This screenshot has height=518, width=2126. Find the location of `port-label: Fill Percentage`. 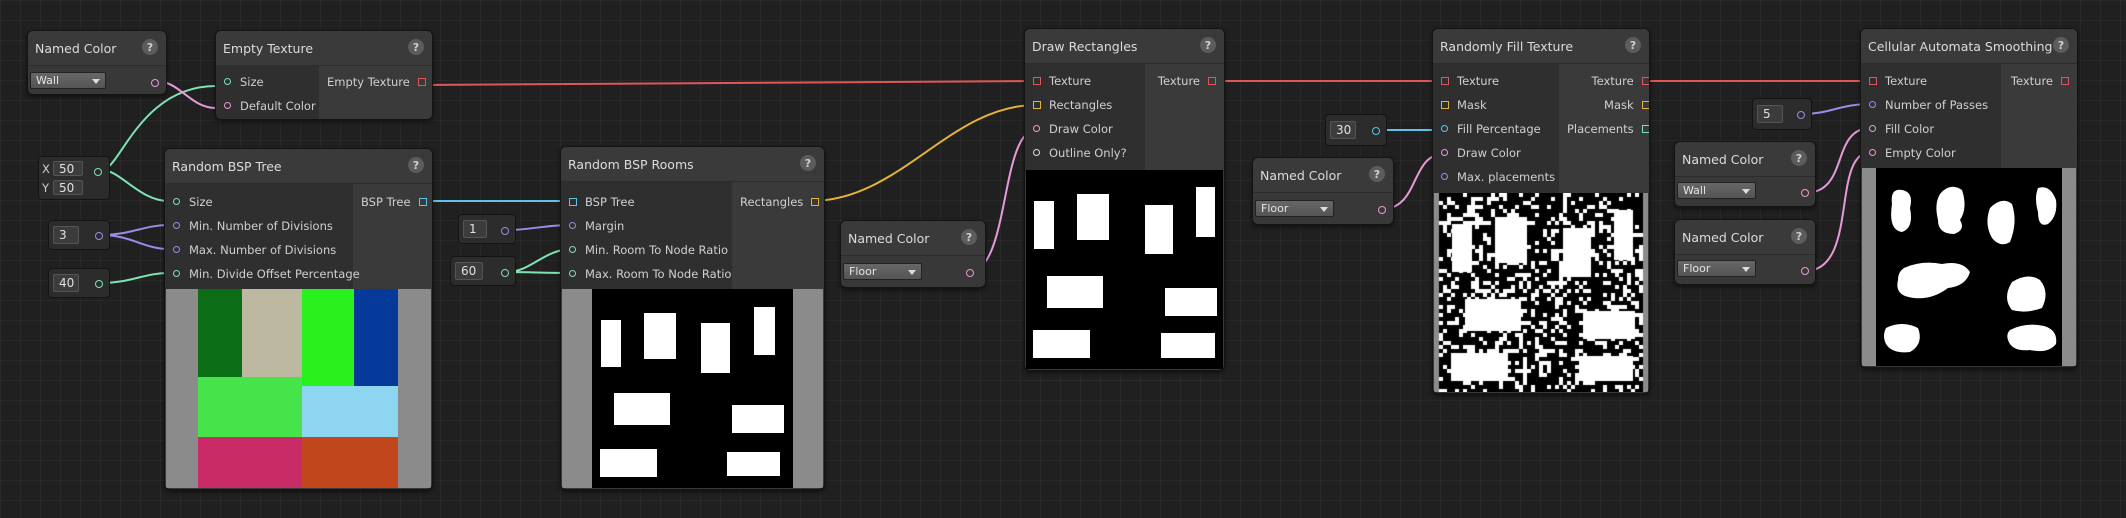

port-label: Fill Percentage is located at coordinates (1499, 129).